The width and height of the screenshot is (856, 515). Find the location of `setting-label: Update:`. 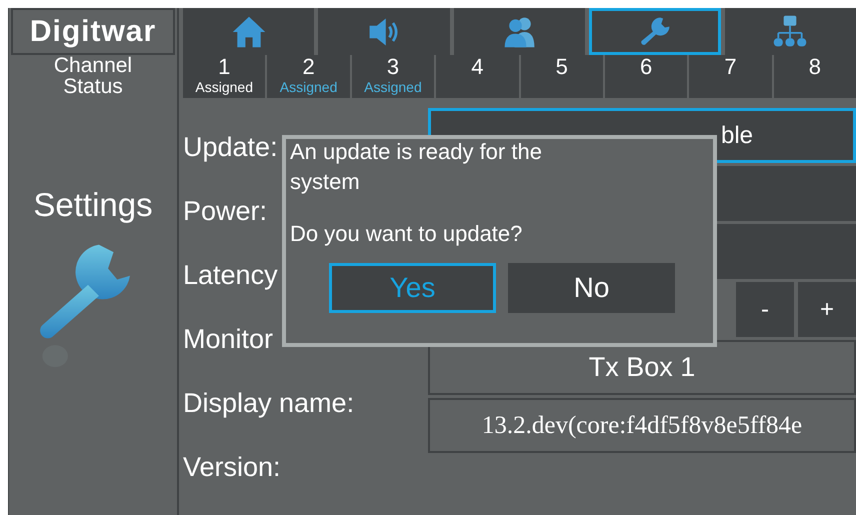

setting-label: Update: is located at coordinates (230, 147).